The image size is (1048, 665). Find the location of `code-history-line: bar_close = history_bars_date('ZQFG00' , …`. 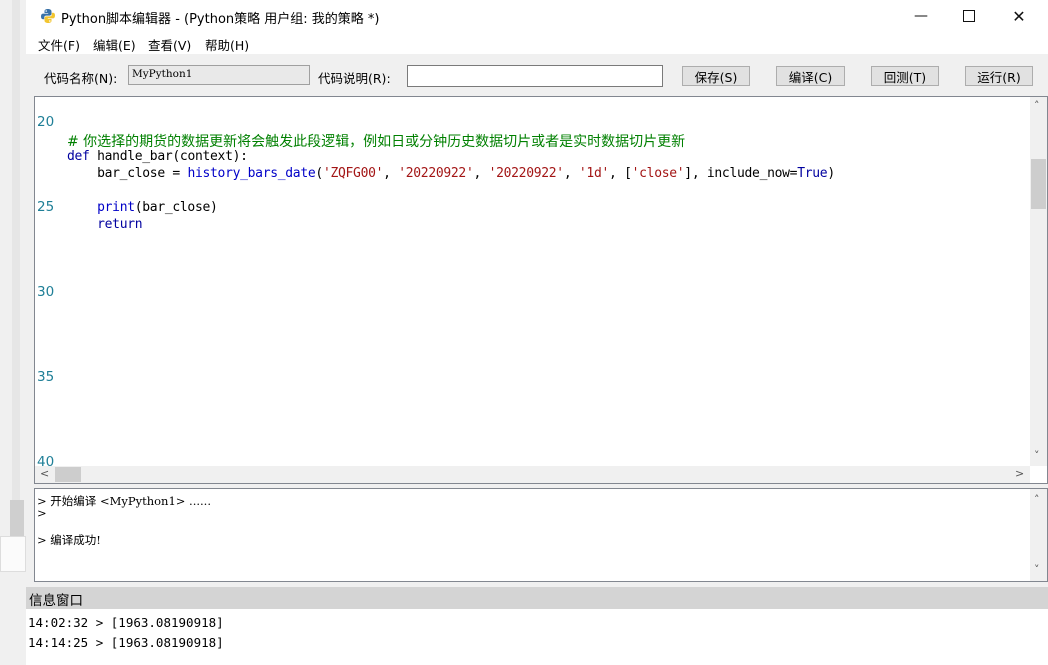

code-history-line: bar_close = history_bars_date('ZQFG00' , … is located at coordinates (451, 173).